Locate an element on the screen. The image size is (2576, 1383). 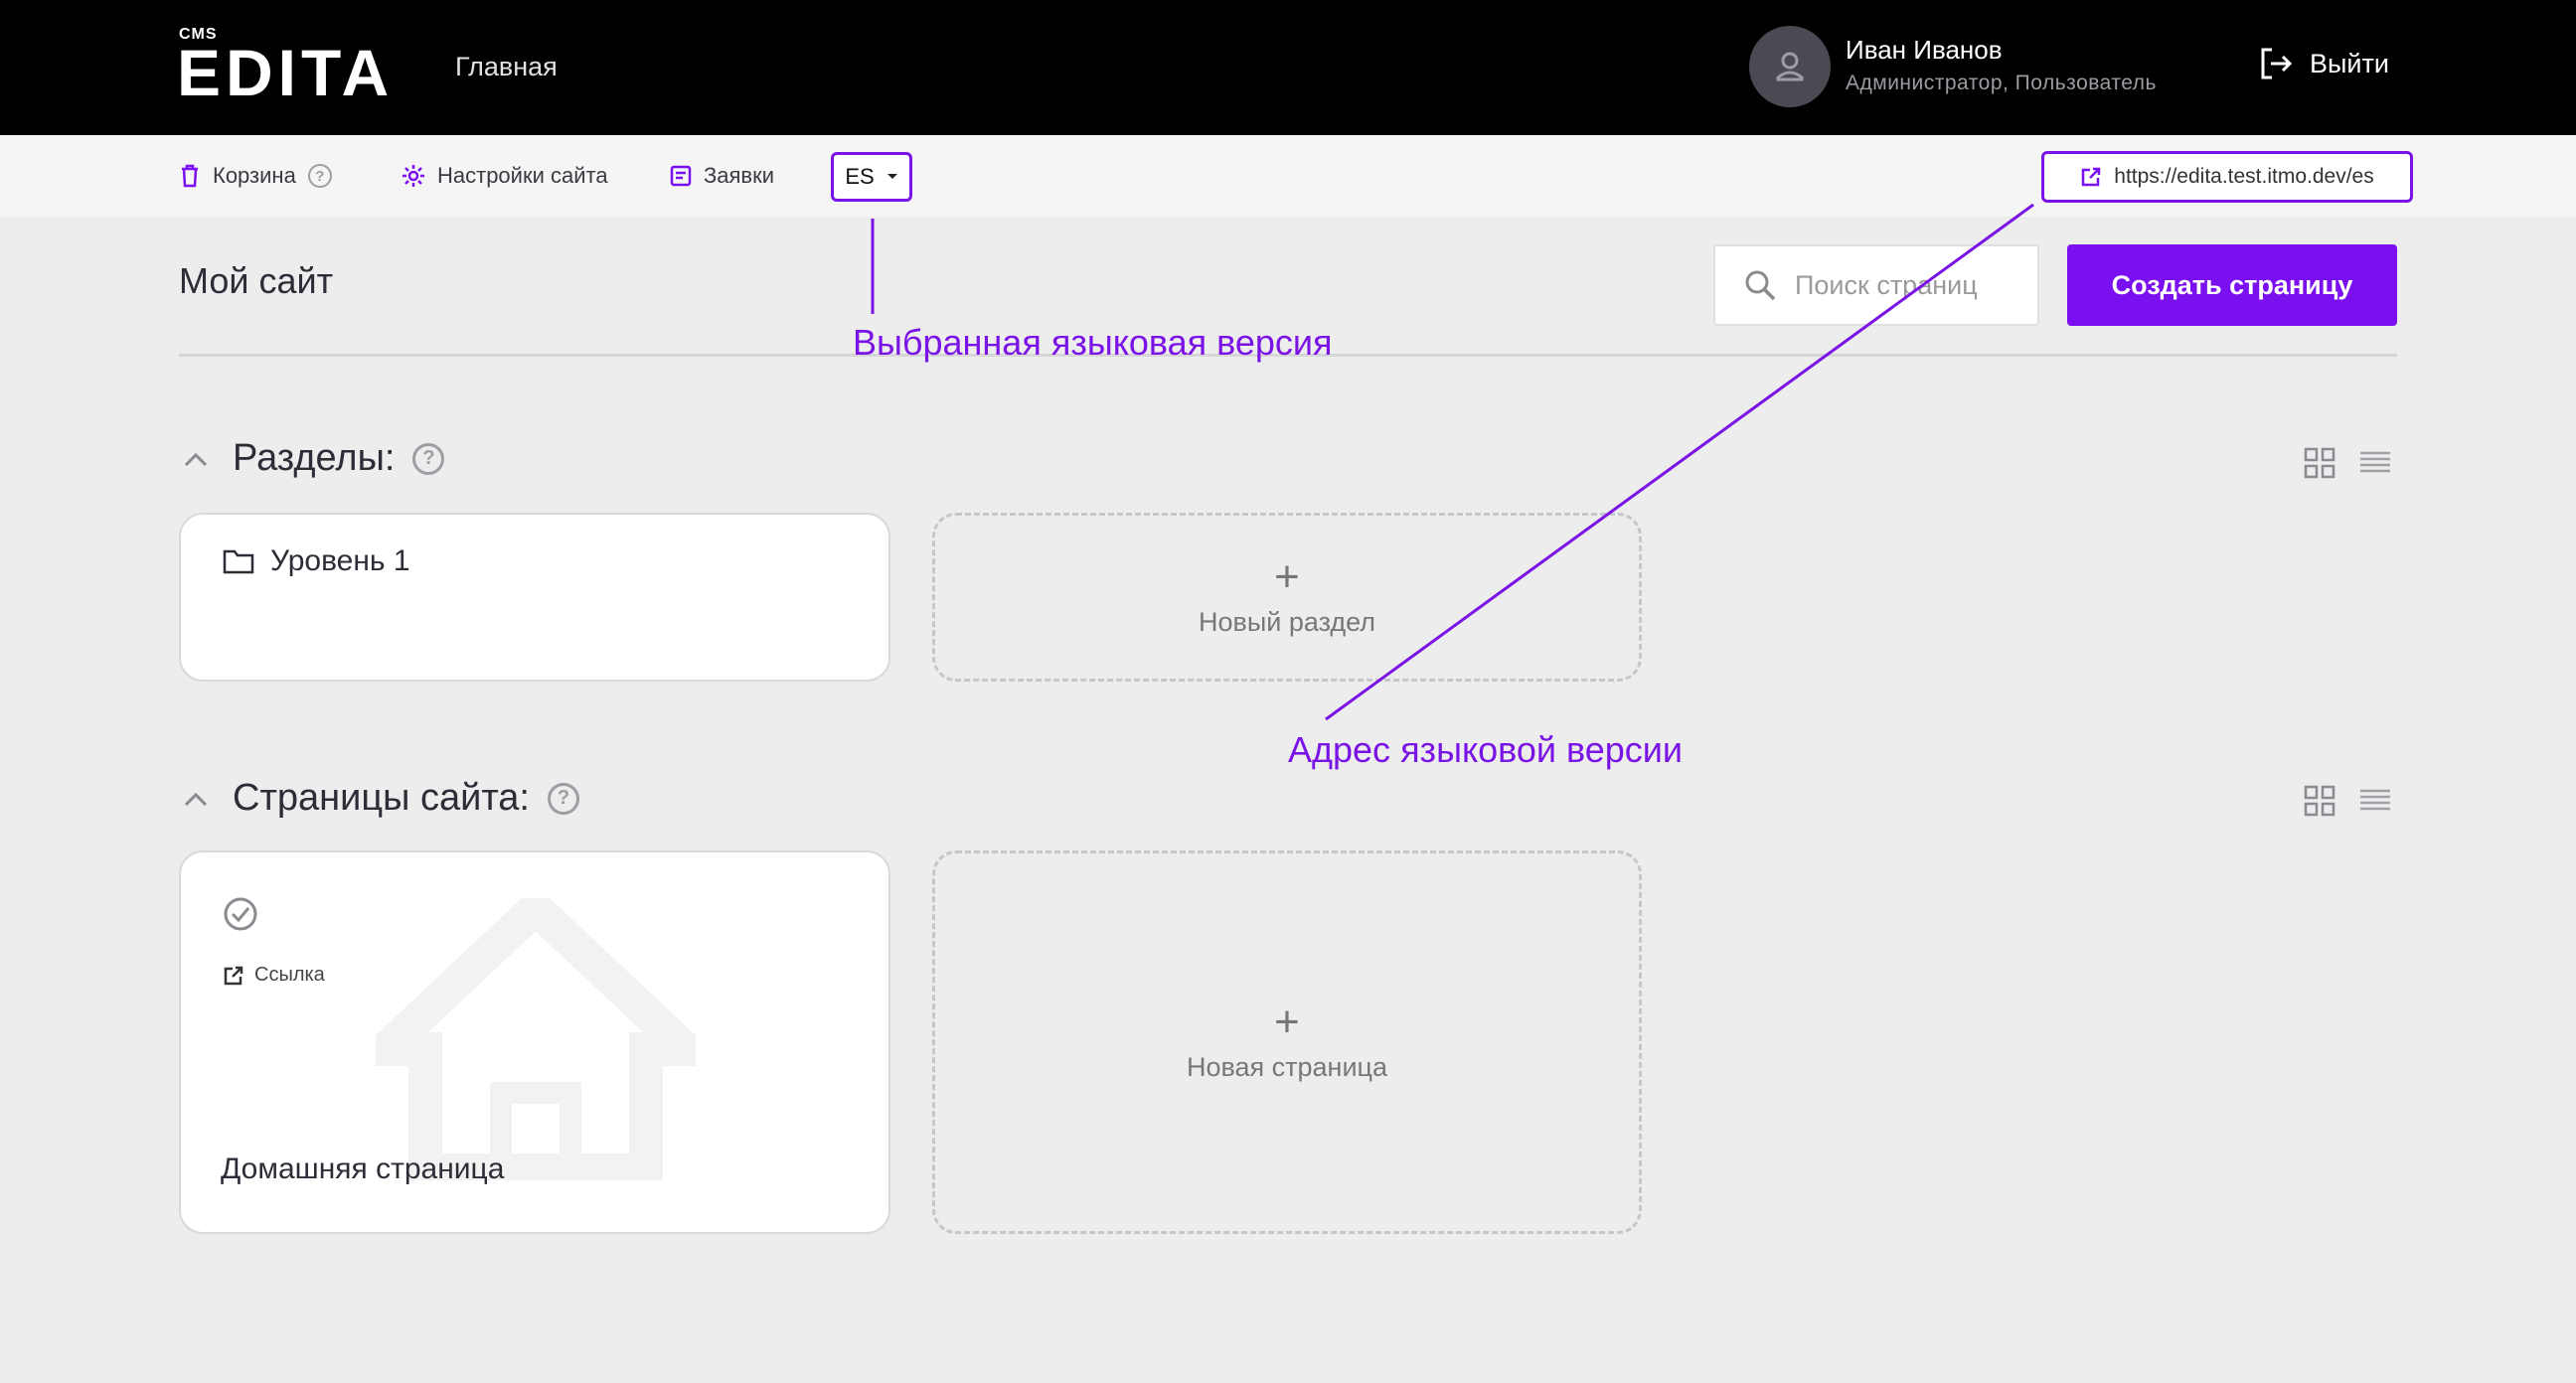
requests-button: Заявки is located at coordinates (722, 176).